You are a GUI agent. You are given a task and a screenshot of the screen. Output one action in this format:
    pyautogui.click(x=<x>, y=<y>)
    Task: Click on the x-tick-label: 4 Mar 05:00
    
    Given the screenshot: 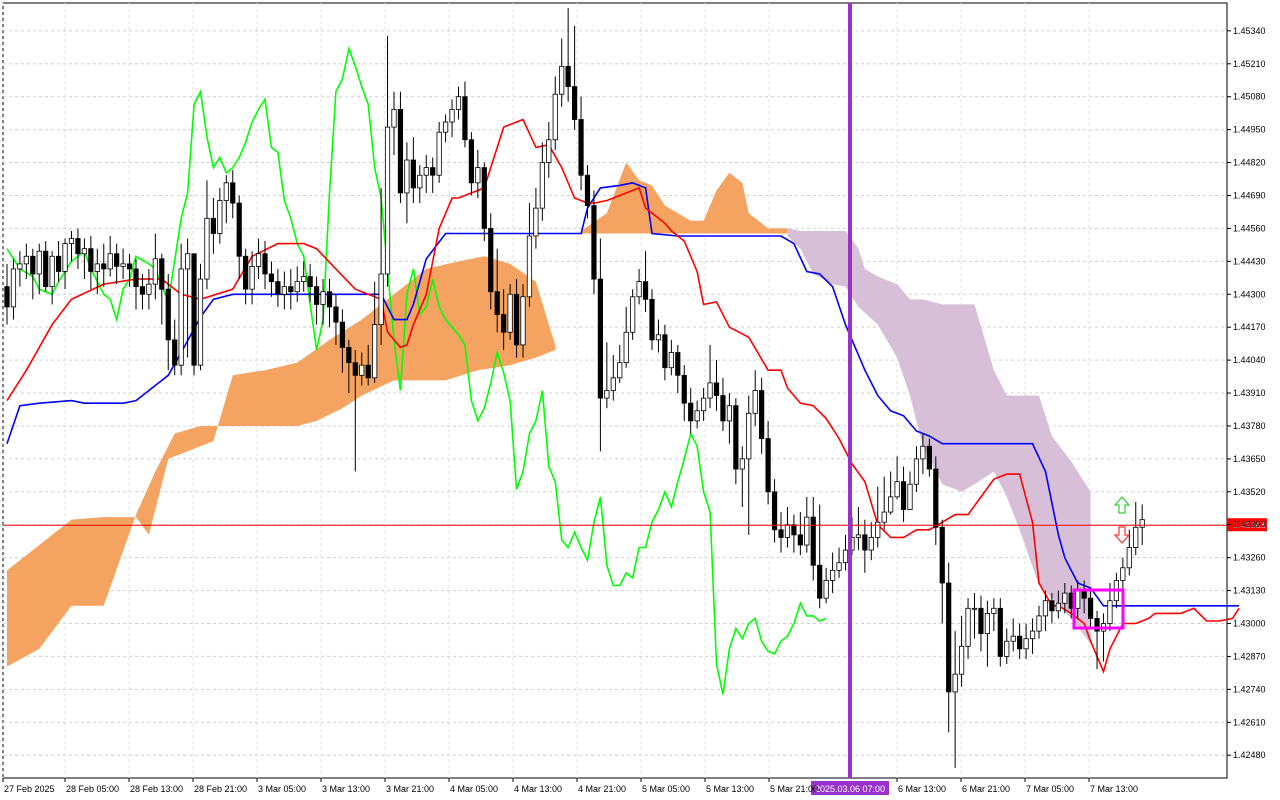 What is the action you would take?
    pyautogui.click(x=474, y=789)
    